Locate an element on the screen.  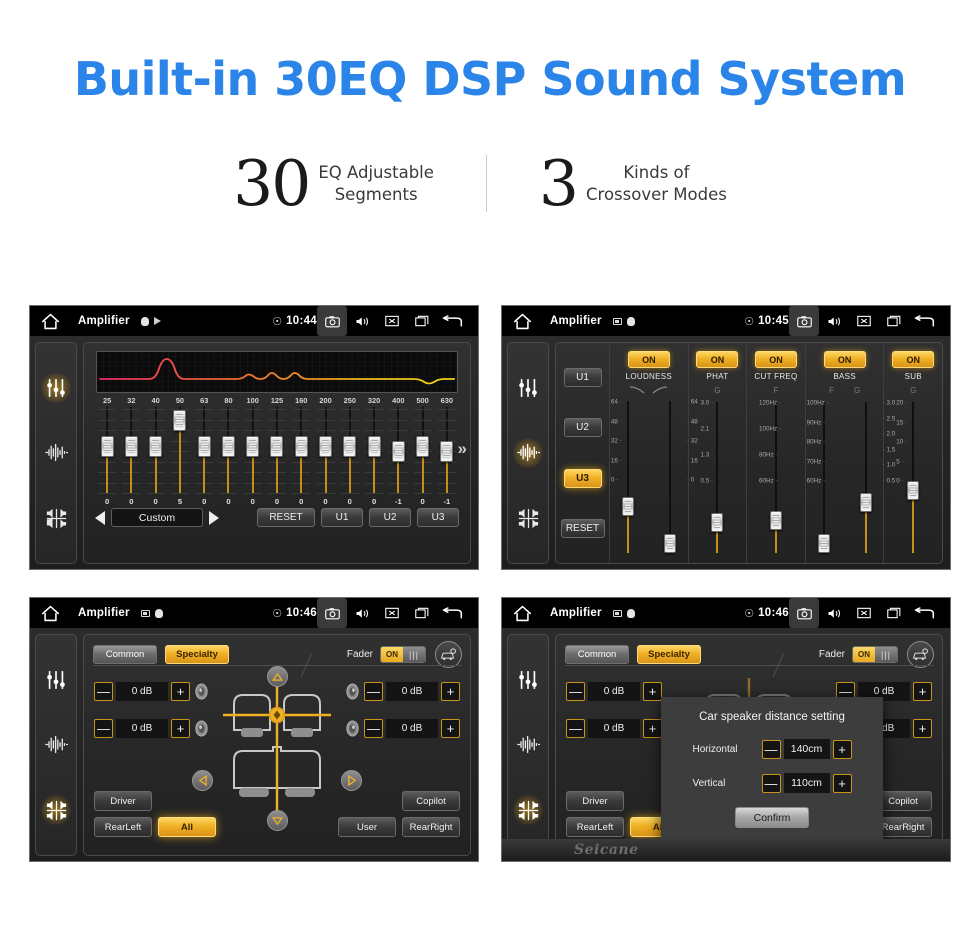
eq-slider-40hz: 0 is located at coordinates (156, 456).